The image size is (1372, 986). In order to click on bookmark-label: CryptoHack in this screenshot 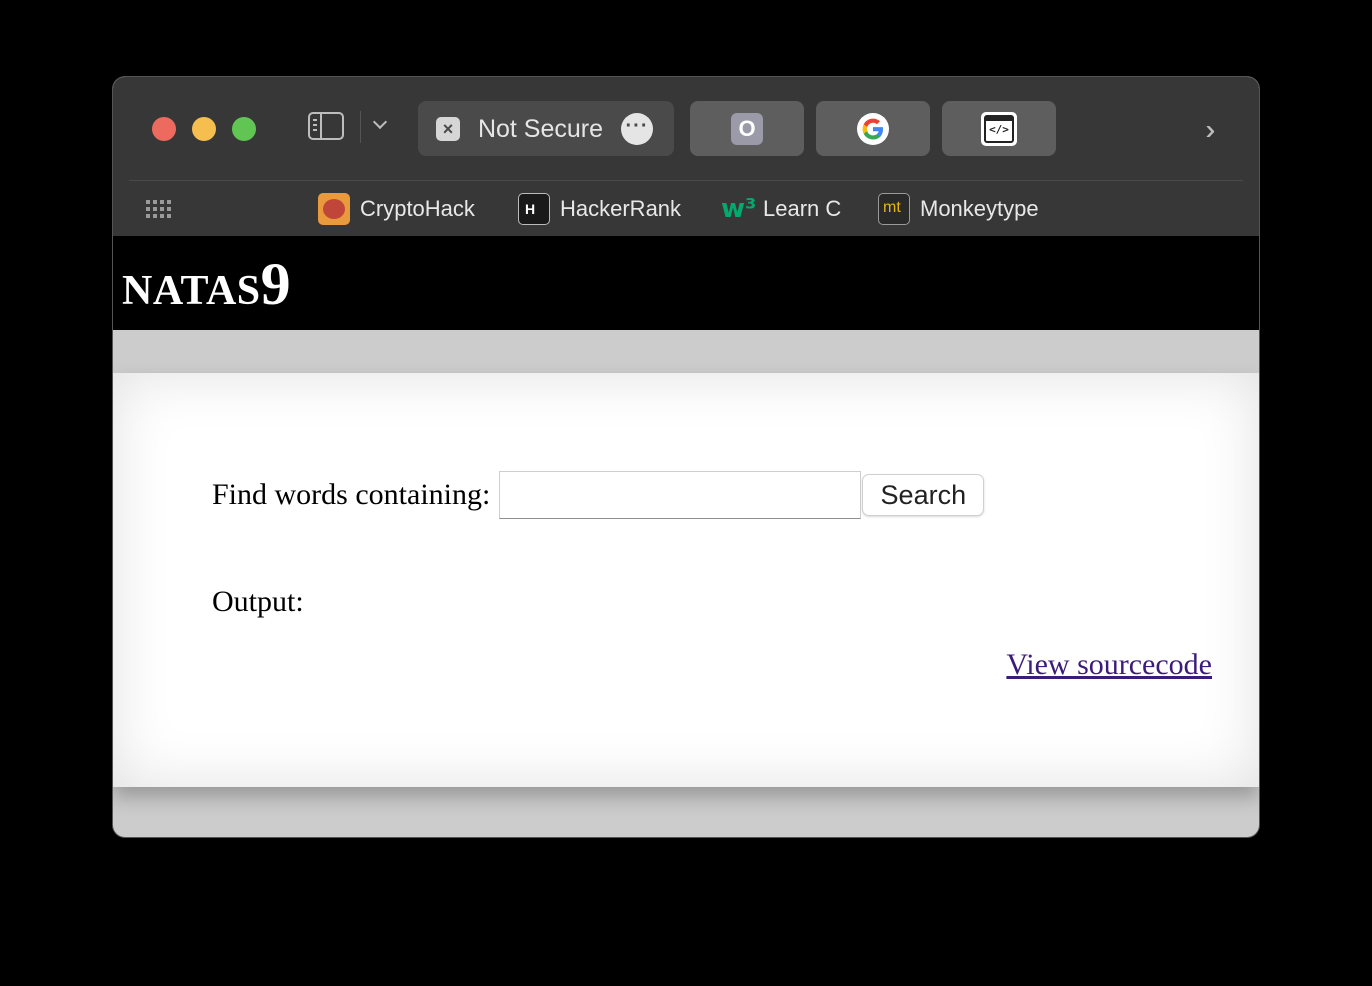, I will do `click(417, 208)`.